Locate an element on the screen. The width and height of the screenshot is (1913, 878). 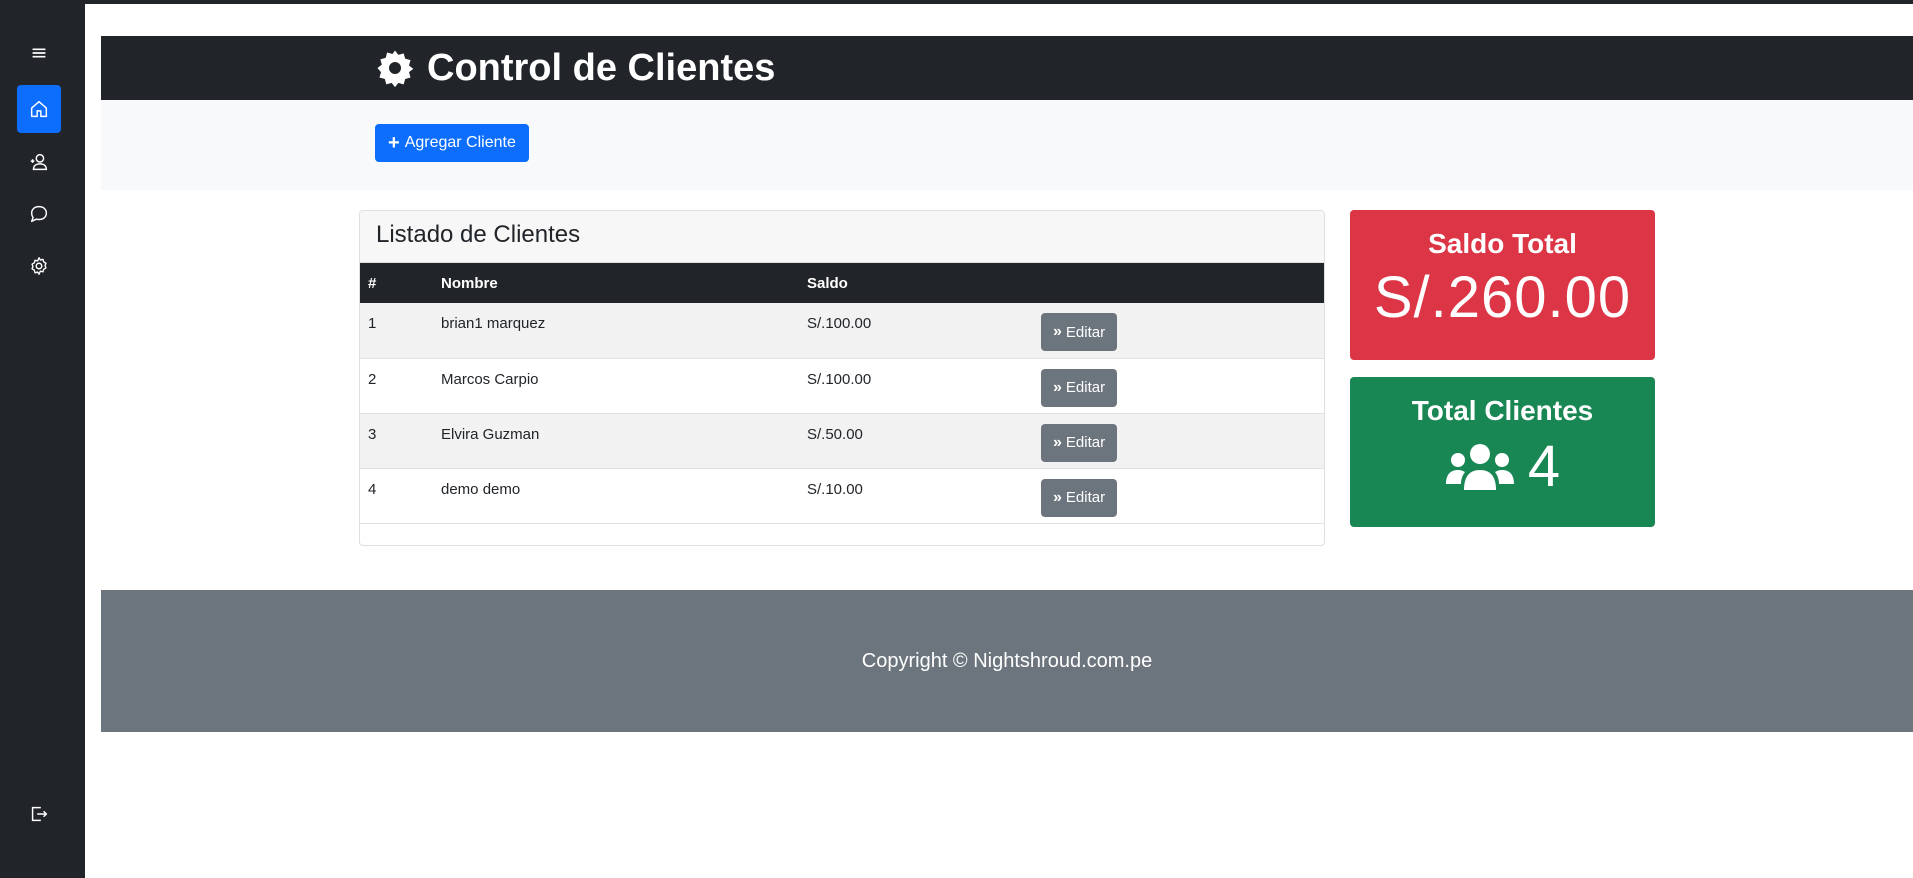
sidebar-item-chat is located at coordinates (39, 214).